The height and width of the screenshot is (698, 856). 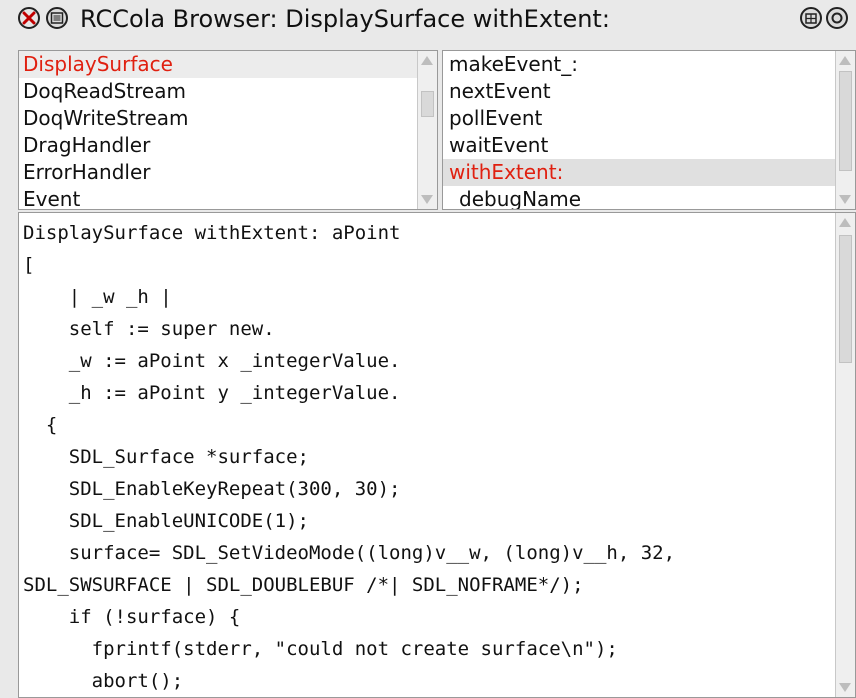 I want to click on code-line: if (!surface) {, so click(x=132, y=617).